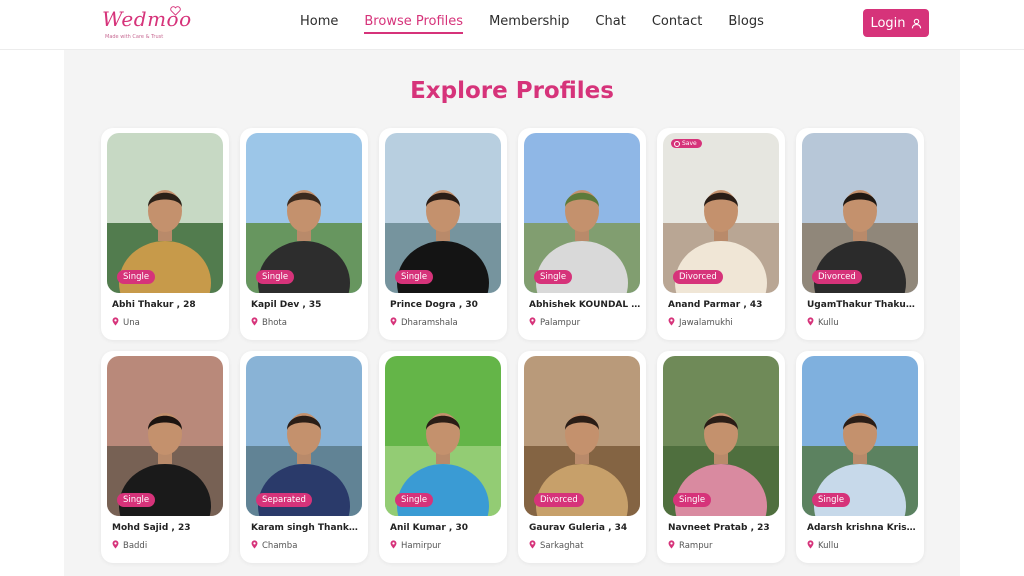 Image resolution: width=1024 pixels, height=576 pixels. What do you see at coordinates (585, 305) in the screenshot?
I see `profile-name: Abhishek KOUNDAL , 29` at bounding box center [585, 305].